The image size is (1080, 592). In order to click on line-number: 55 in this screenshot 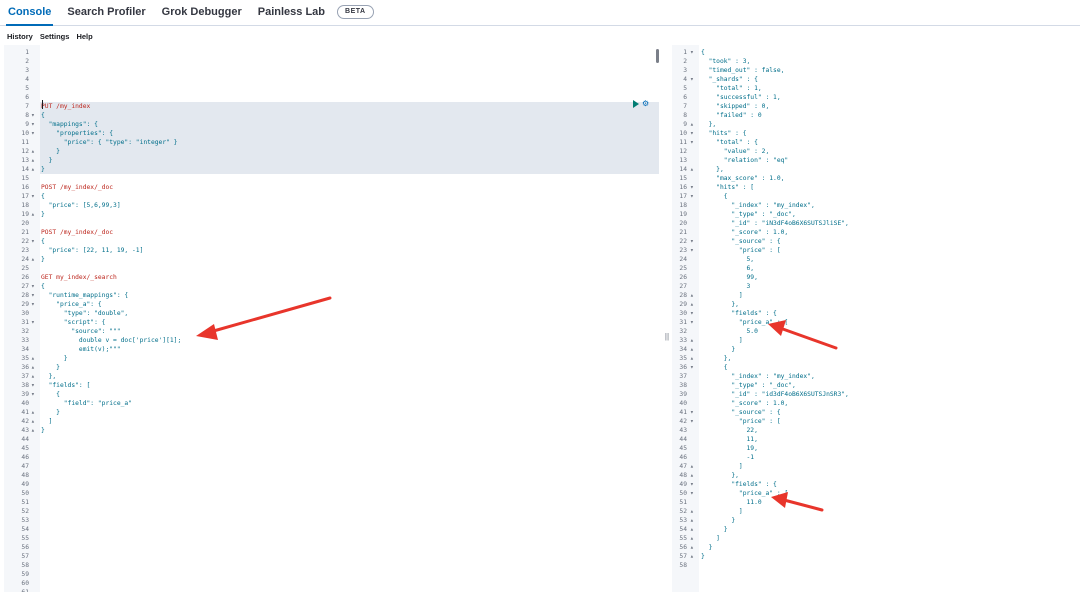, I will do `click(25, 538)`.